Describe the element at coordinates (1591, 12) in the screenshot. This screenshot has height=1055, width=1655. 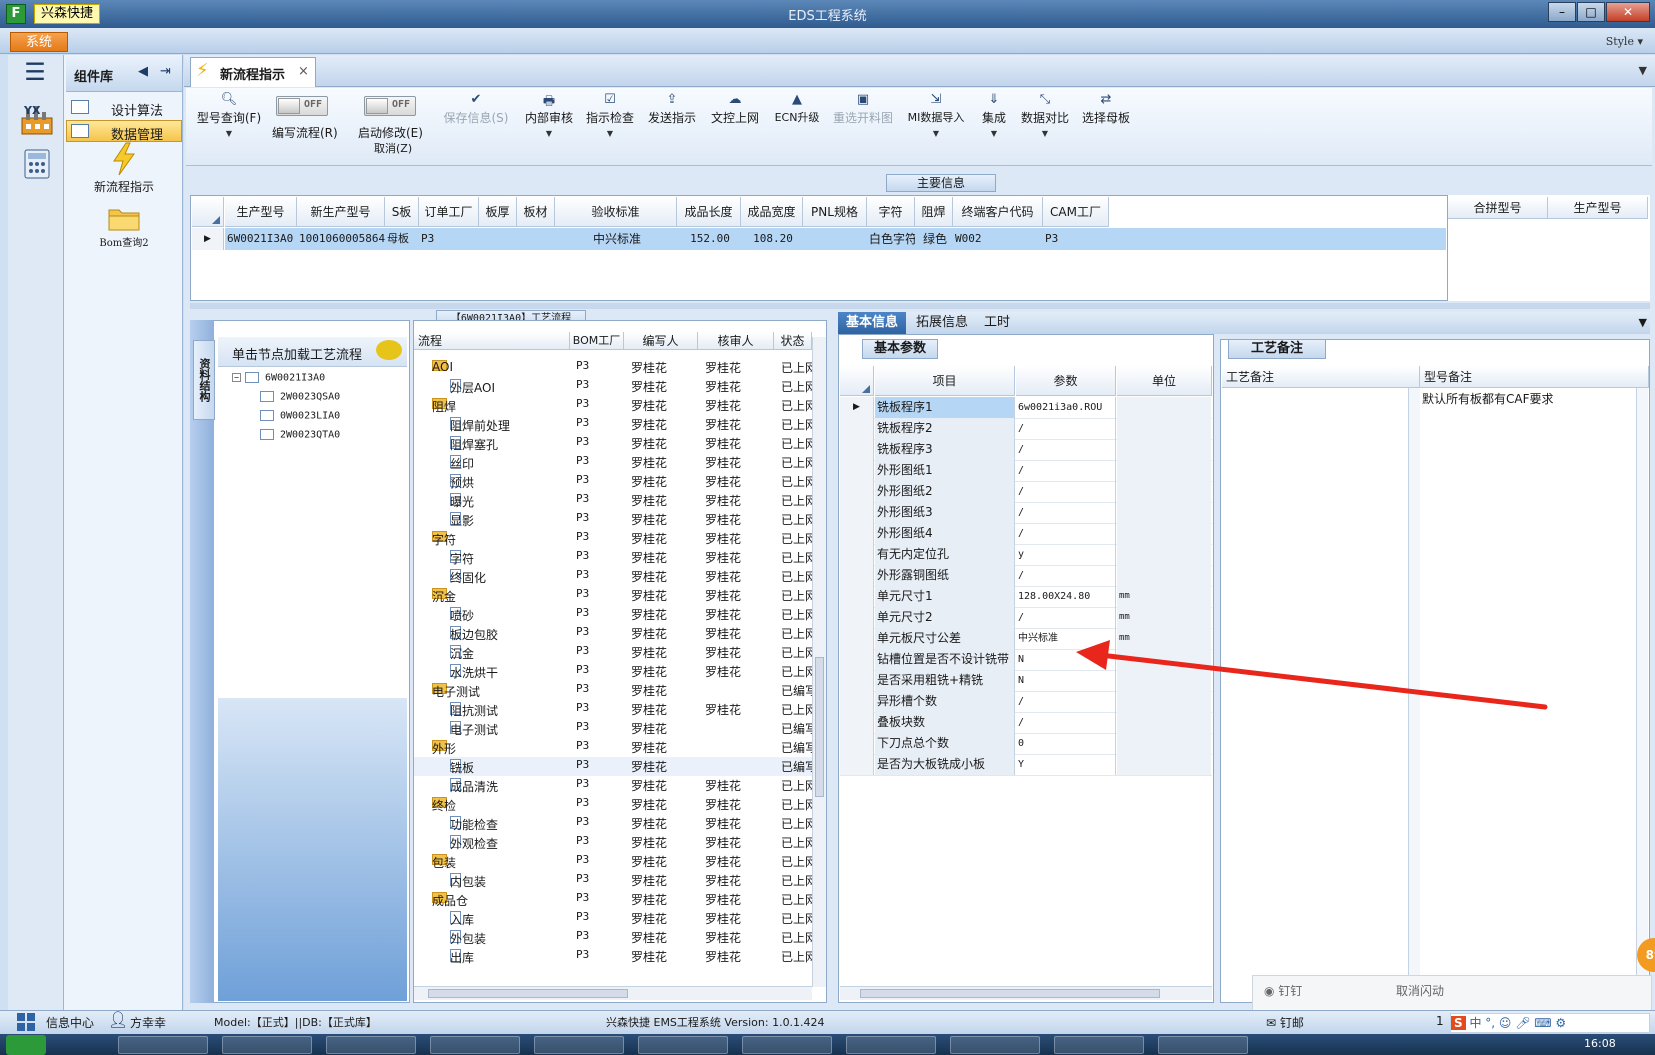
I see `maximize-button: □` at that location.